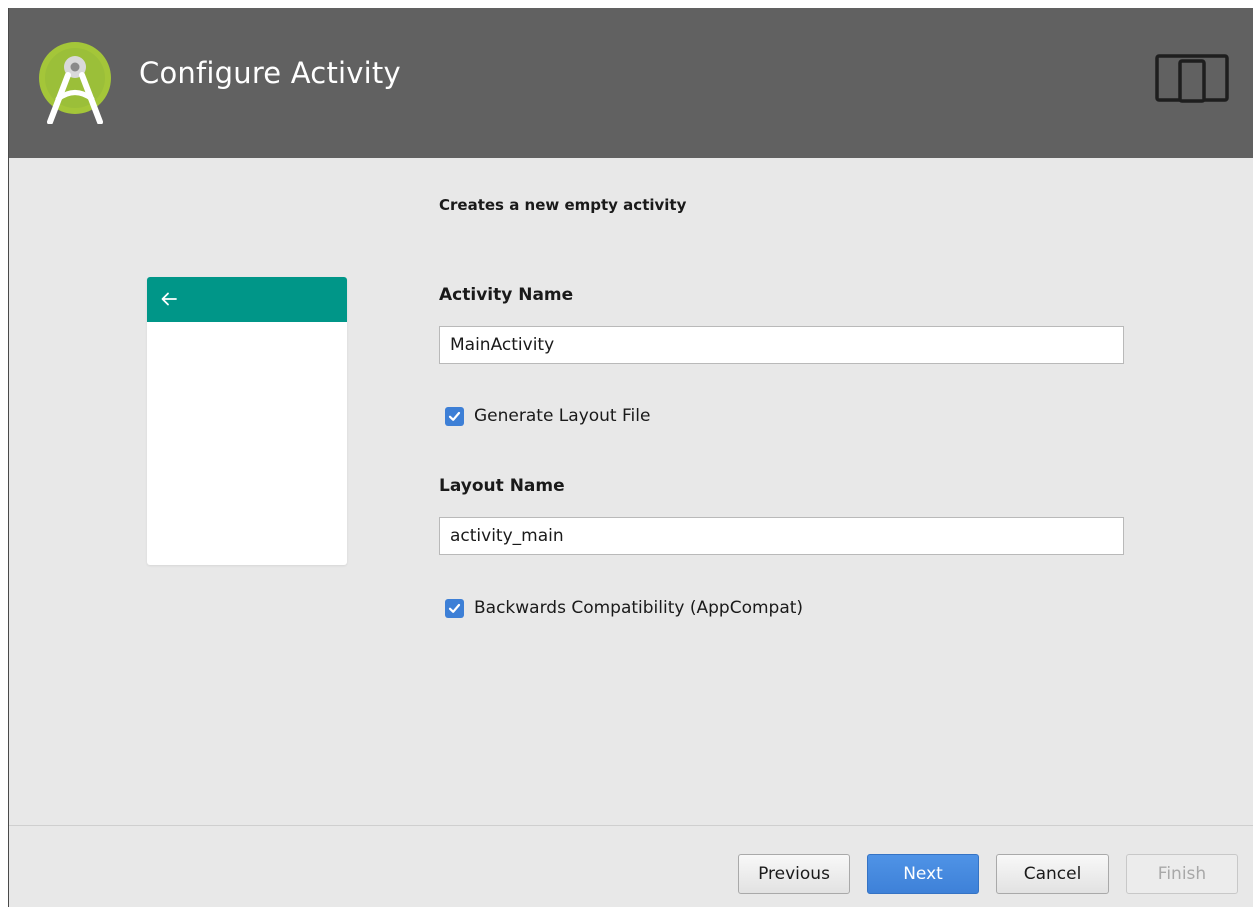 This screenshot has height=907, width=1253. Describe the element at coordinates (781, 536) in the screenshot. I see `layout-name-input` at that location.